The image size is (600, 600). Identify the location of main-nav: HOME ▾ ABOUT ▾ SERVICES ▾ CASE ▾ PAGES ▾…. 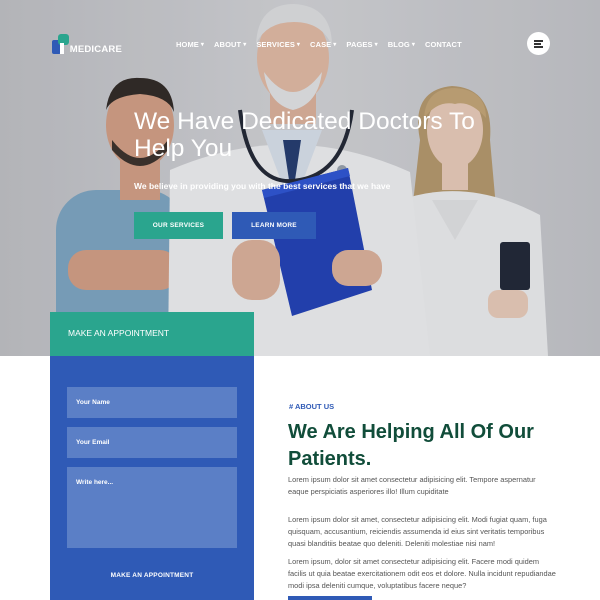
(324, 44).